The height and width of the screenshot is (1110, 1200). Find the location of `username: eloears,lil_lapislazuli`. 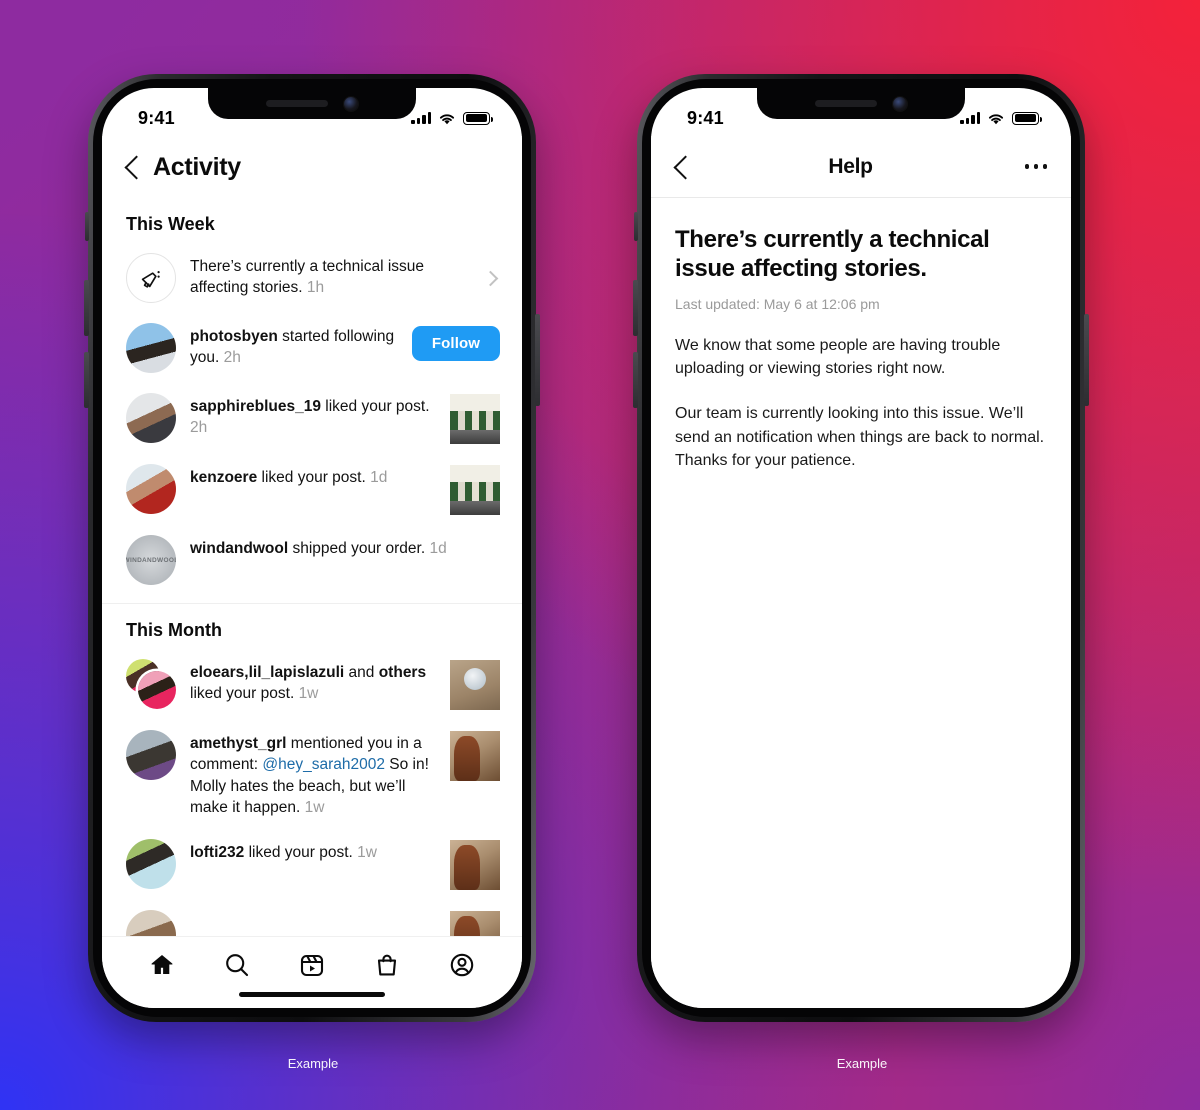

username: eloears,lil_lapislazuli is located at coordinates (267, 672).